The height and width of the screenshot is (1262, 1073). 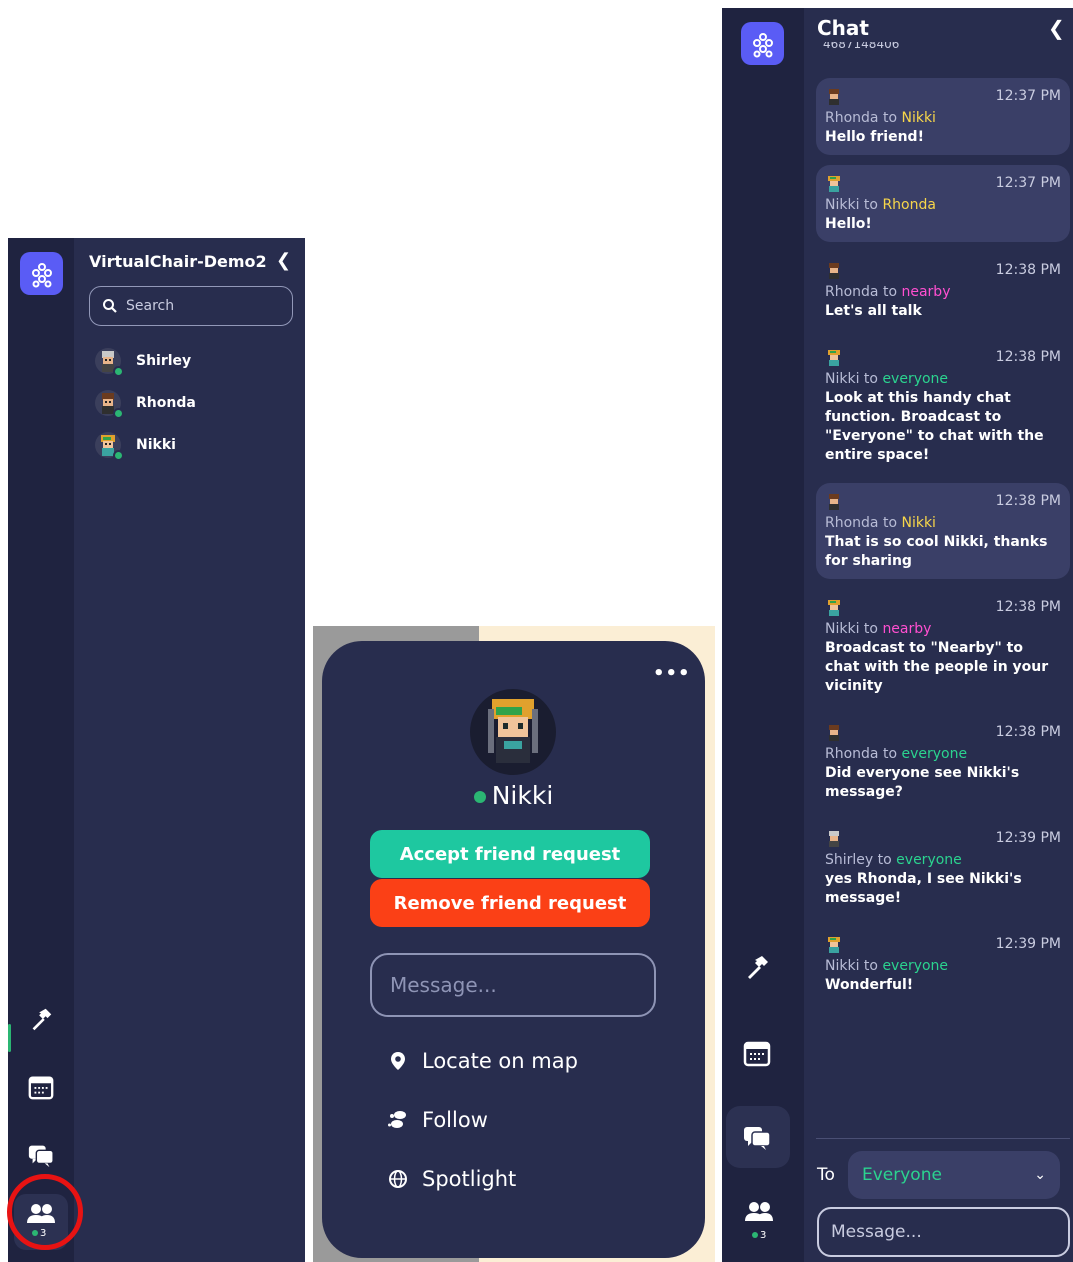 I want to click on member-item-shirley: Shirley, so click(x=145, y=361).